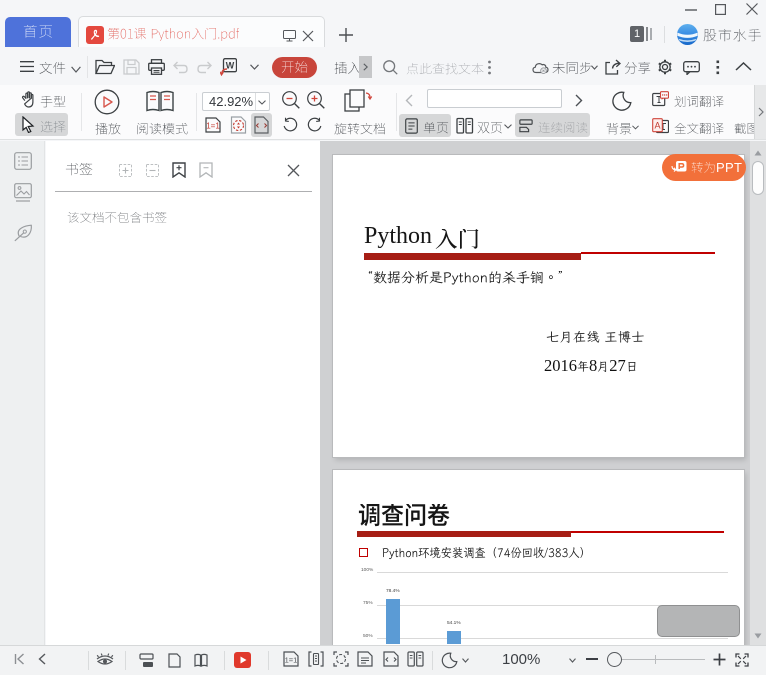  Describe the element at coordinates (230, 66) in the screenshot. I see `svg-text: W` at that location.